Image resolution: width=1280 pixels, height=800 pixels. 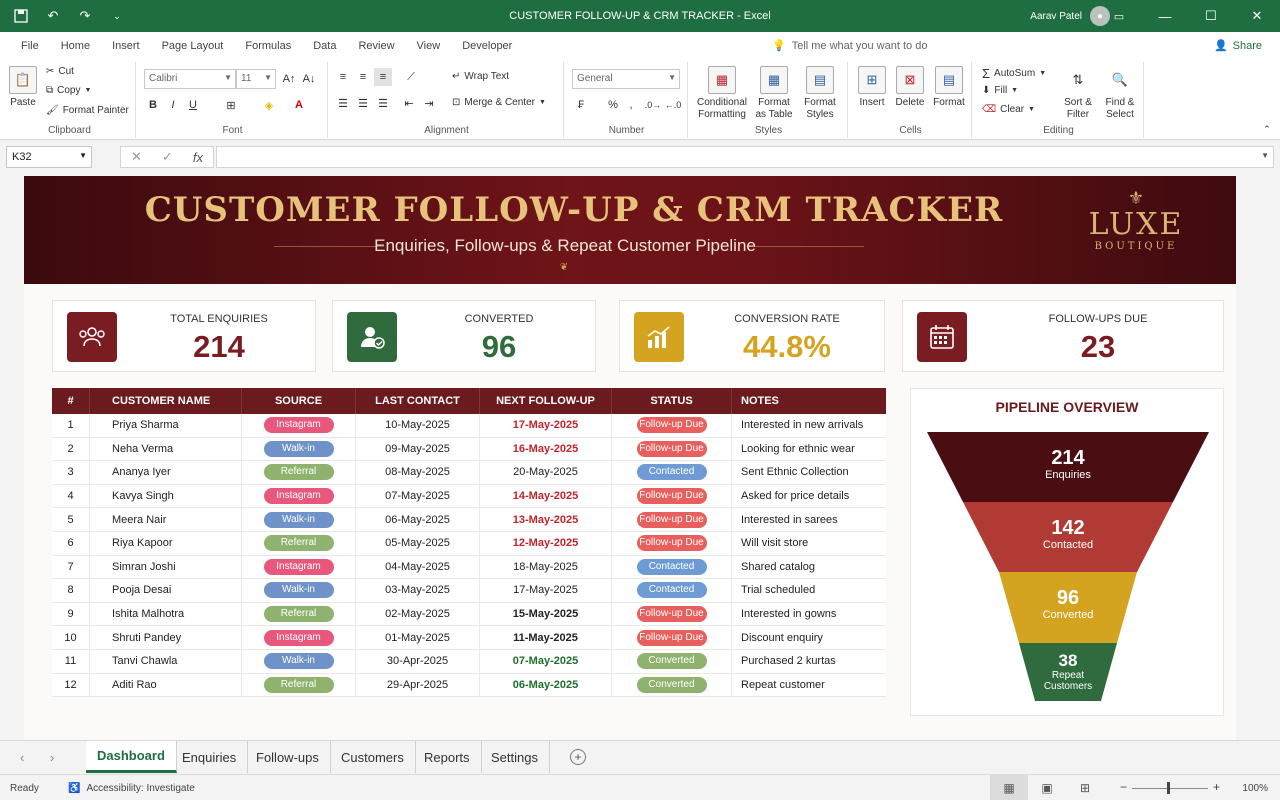 What do you see at coordinates (626, 79) in the screenshot?
I see `number-format-select: General ▼` at bounding box center [626, 79].